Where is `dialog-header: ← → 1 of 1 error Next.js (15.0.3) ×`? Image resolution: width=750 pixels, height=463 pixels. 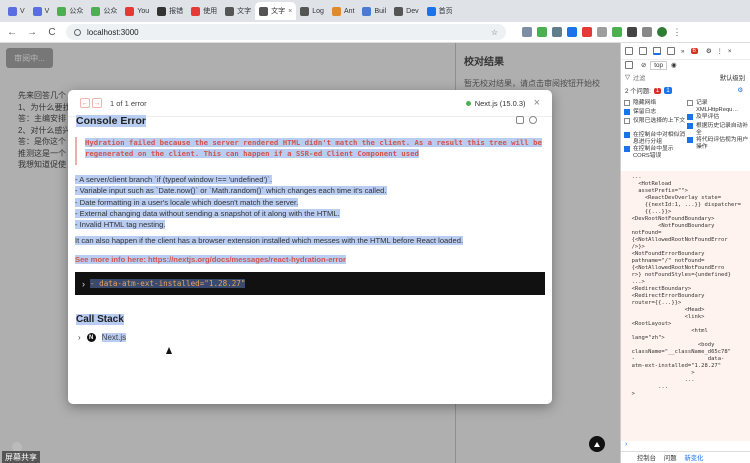 dialog-header: ← → 1 of 1 error Next.js (15.0.3) × is located at coordinates (310, 103).